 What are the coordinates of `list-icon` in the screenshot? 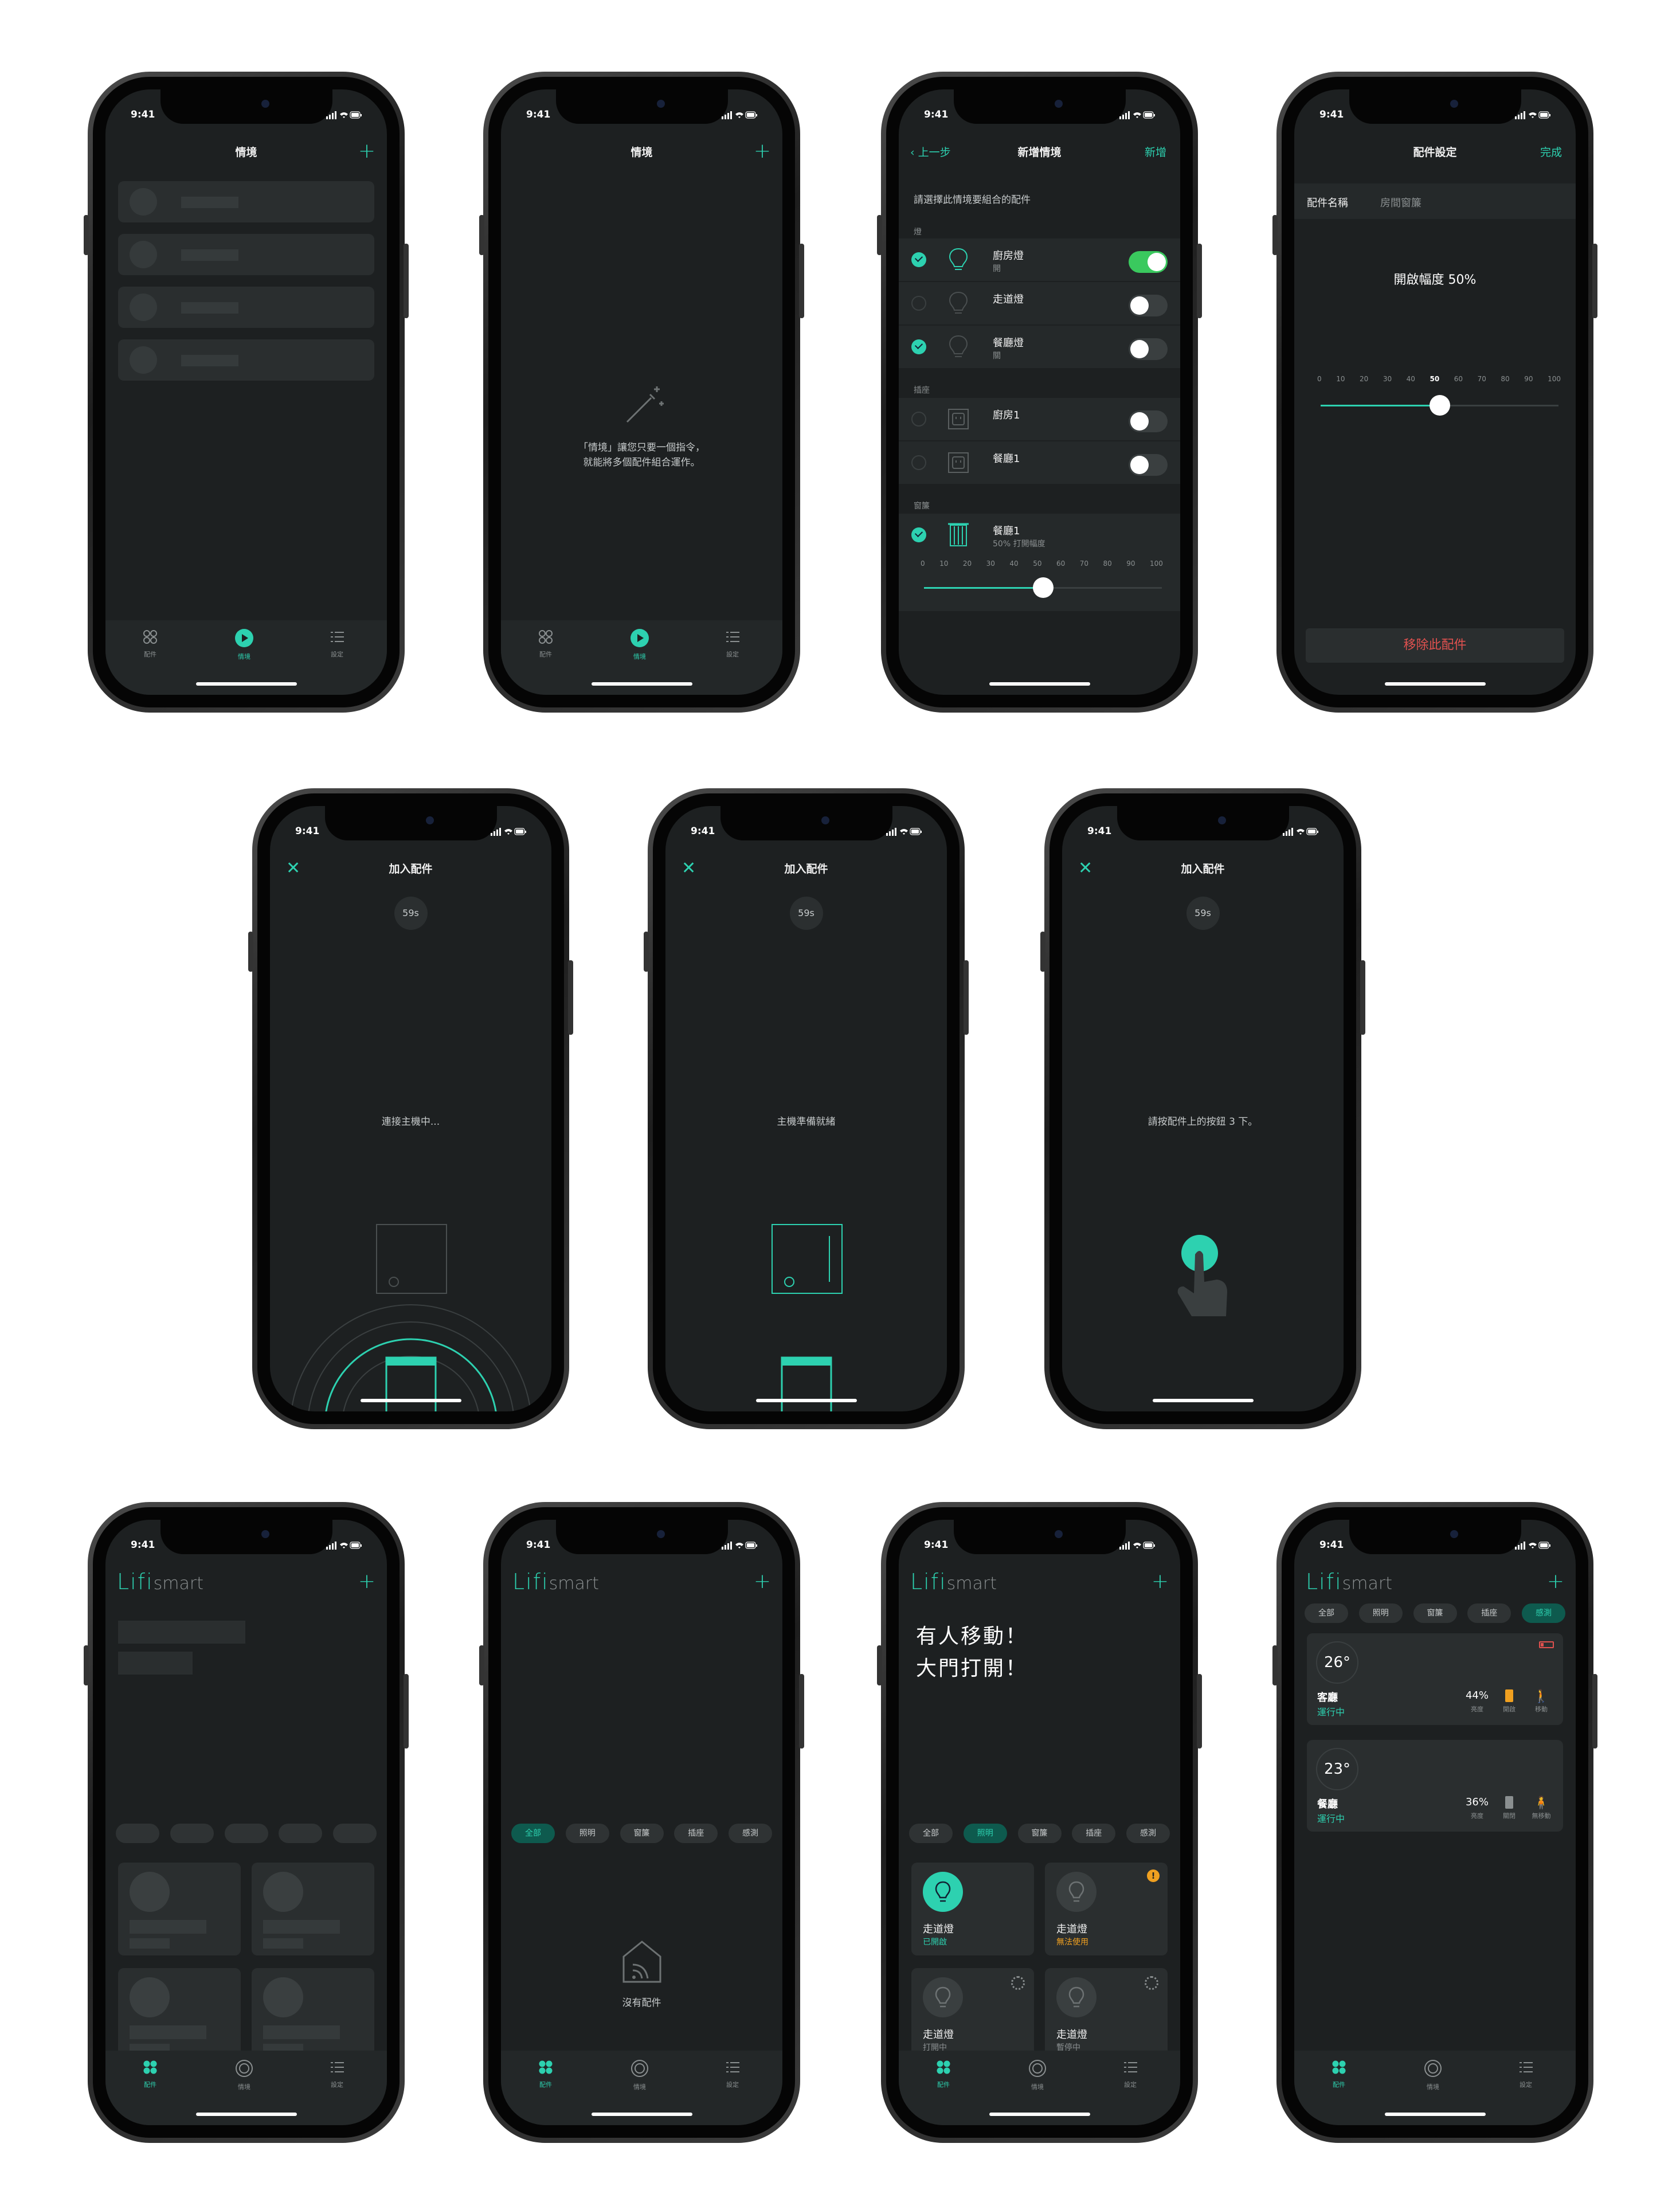 It's located at (338, 2067).